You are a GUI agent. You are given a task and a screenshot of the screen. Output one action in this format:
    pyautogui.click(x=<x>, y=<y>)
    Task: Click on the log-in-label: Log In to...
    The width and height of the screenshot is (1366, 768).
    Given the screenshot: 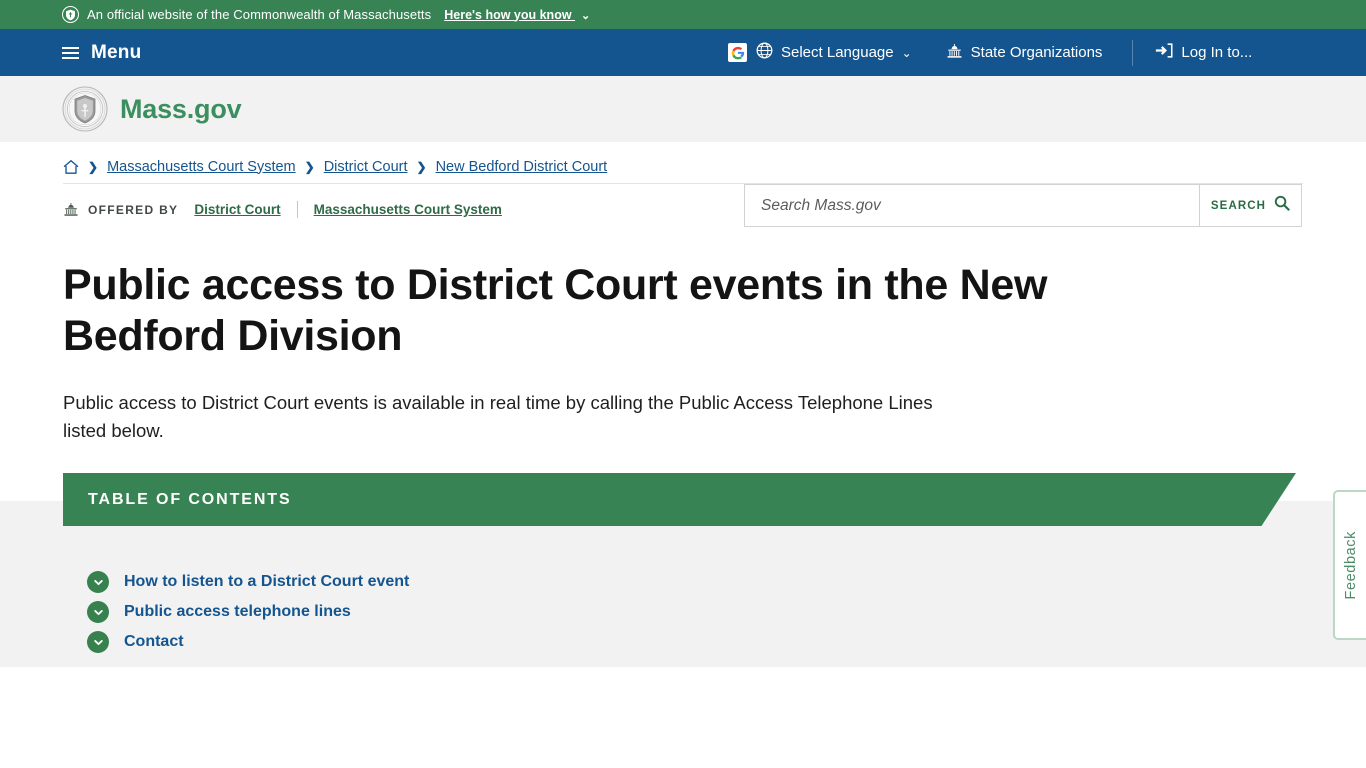 What is the action you would take?
    pyautogui.click(x=1217, y=52)
    